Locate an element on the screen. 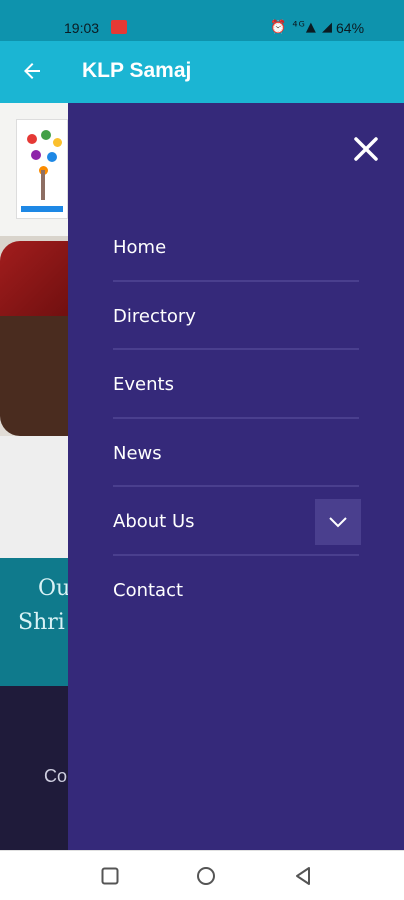  recents-square-icon is located at coordinates (110, 876).